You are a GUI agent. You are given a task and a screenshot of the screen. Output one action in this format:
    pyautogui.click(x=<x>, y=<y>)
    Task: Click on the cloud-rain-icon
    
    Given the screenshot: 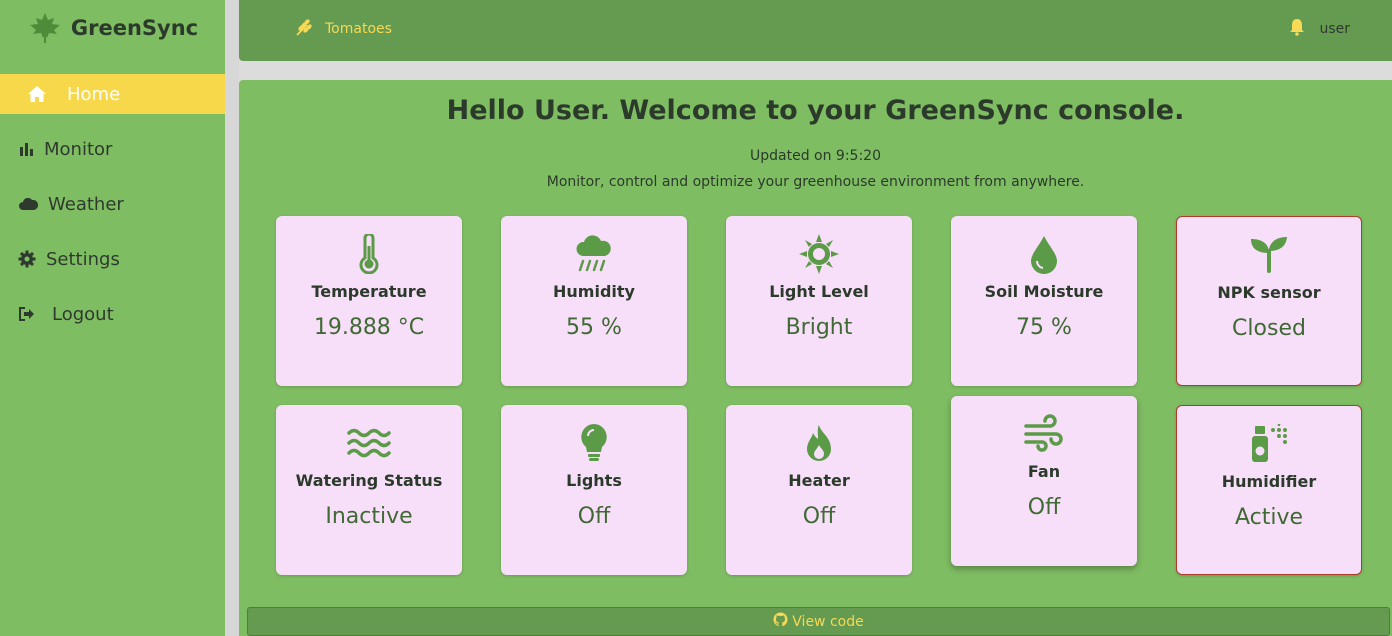 What is the action you would take?
    pyautogui.click(x=594, y=254)
    